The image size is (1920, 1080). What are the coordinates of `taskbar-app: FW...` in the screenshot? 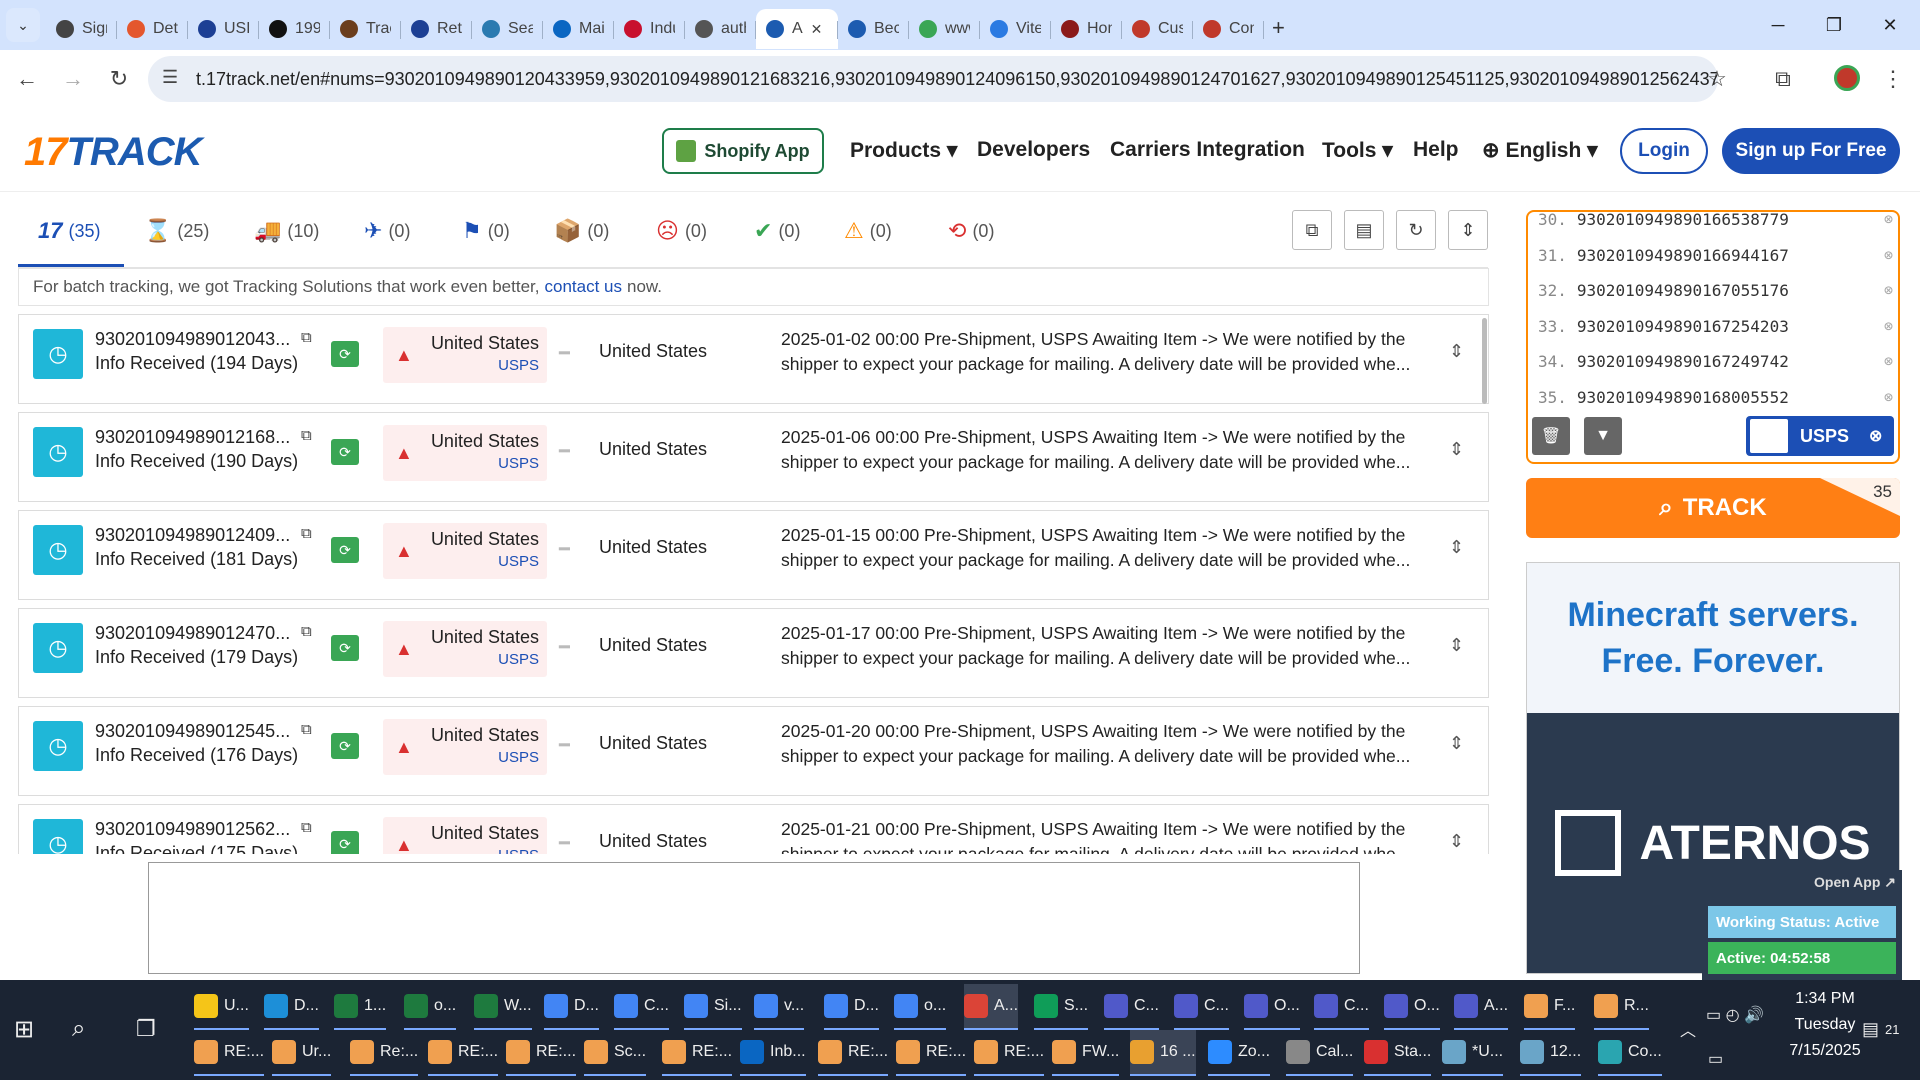 It's located at (1086, 1053).